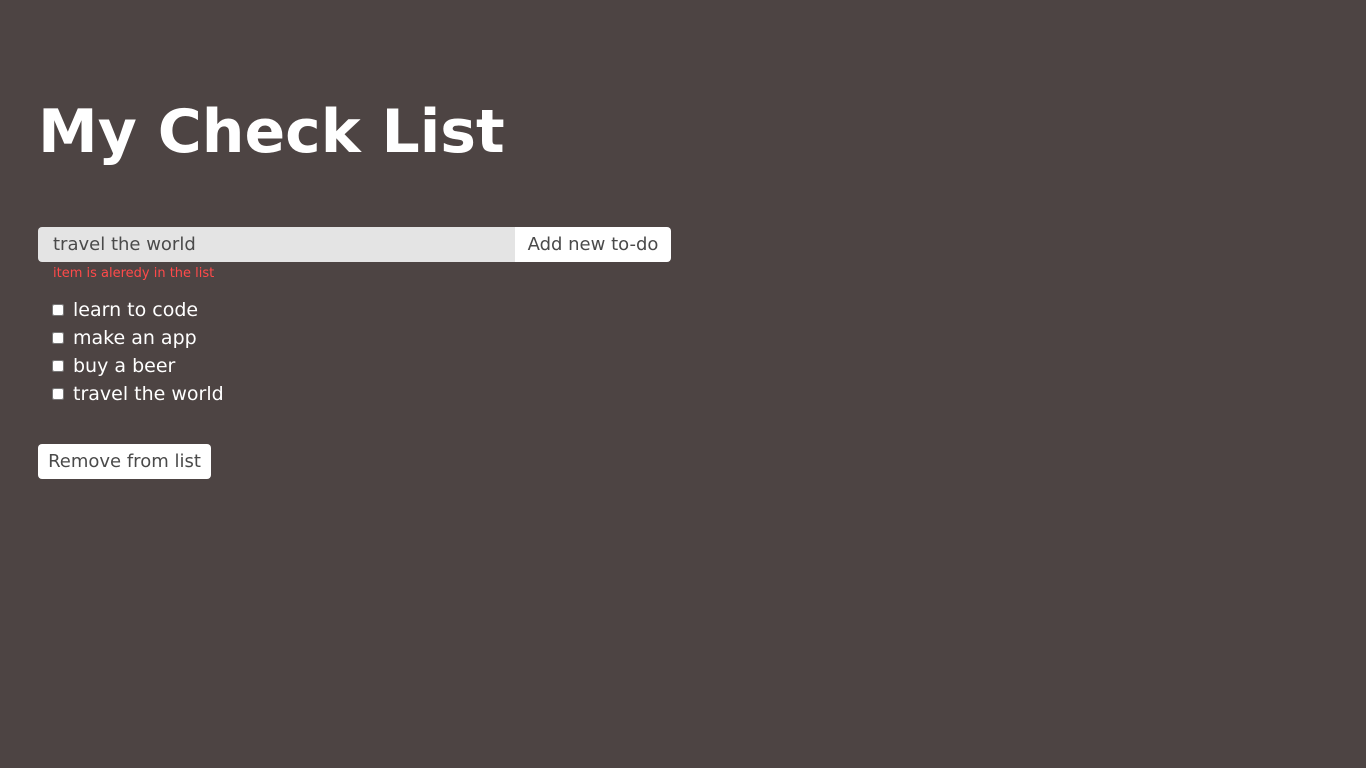  What do you see at coordinates (593, 244) in the screenshot?
I see `add-todo-button: Add new to-do` at bounding box center [593, 244].